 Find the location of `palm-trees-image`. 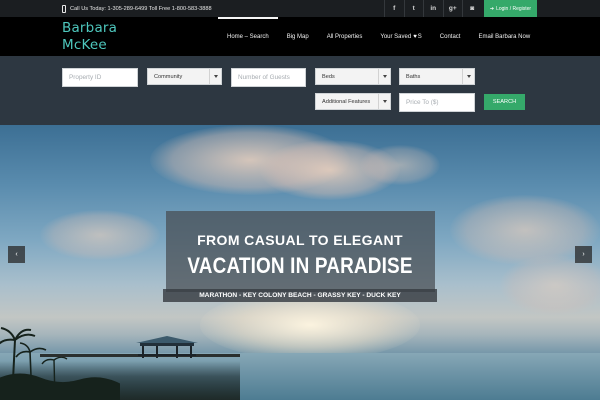

palm-trees-image is located at coordinates (60, 363).